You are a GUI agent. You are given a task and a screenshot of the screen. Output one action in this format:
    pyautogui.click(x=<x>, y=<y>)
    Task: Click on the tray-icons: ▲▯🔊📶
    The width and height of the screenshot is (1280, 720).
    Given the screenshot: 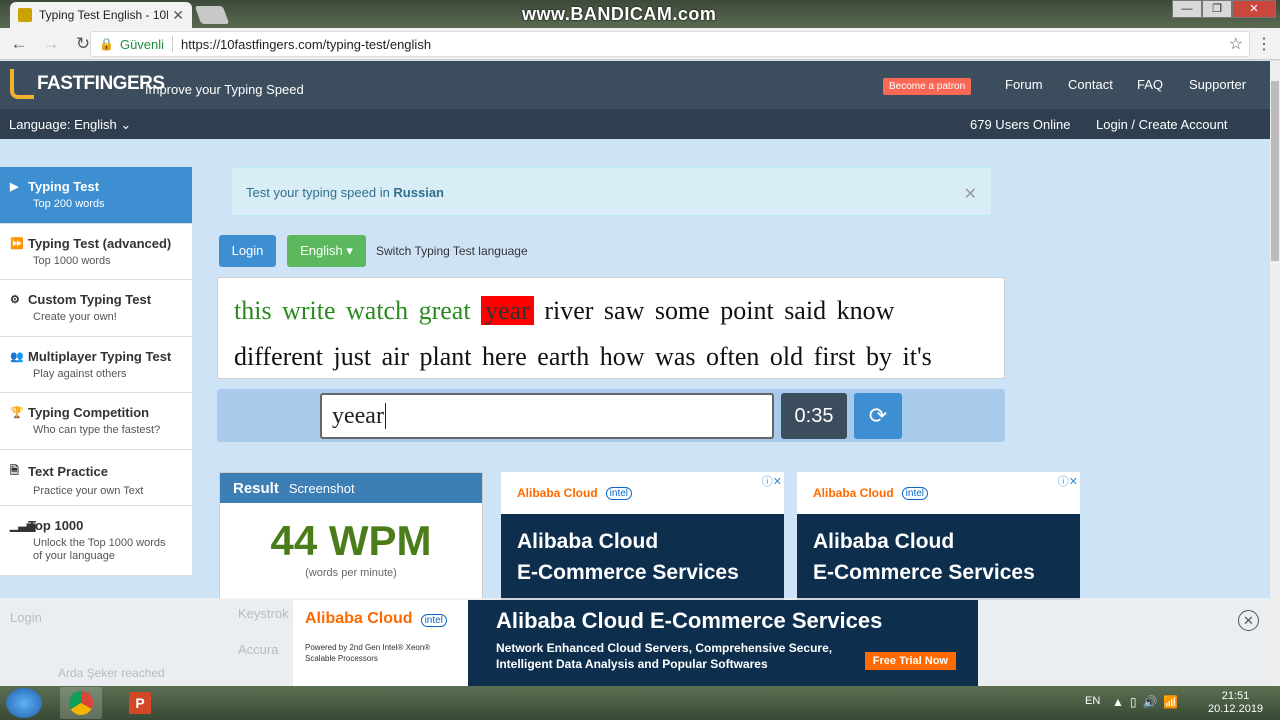 What is the action you would take?
    pyautogui.click(x=1148, y=702)
    